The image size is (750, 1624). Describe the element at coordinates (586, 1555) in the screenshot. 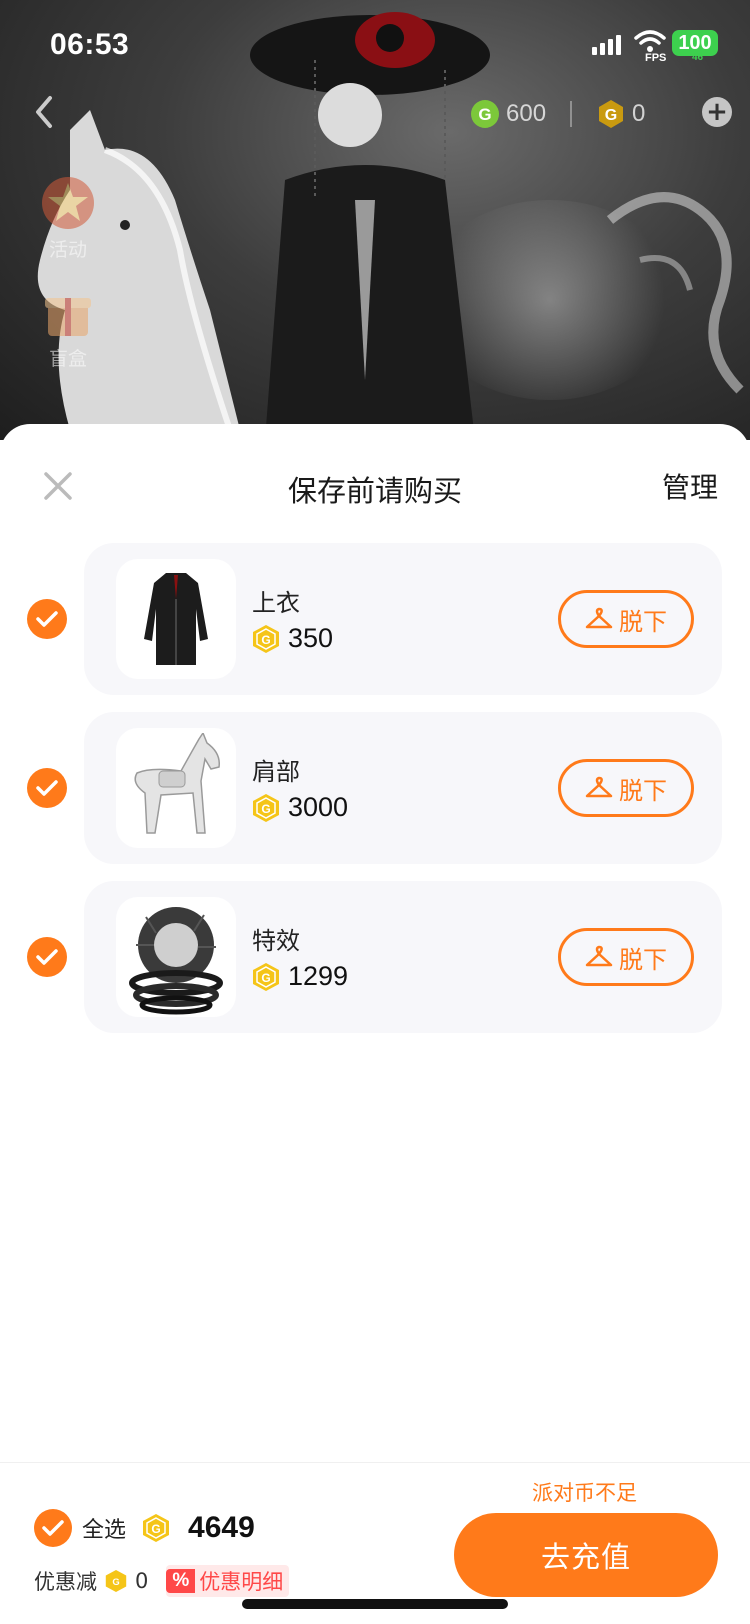

I see `recharge-button: 去充值` at that location.